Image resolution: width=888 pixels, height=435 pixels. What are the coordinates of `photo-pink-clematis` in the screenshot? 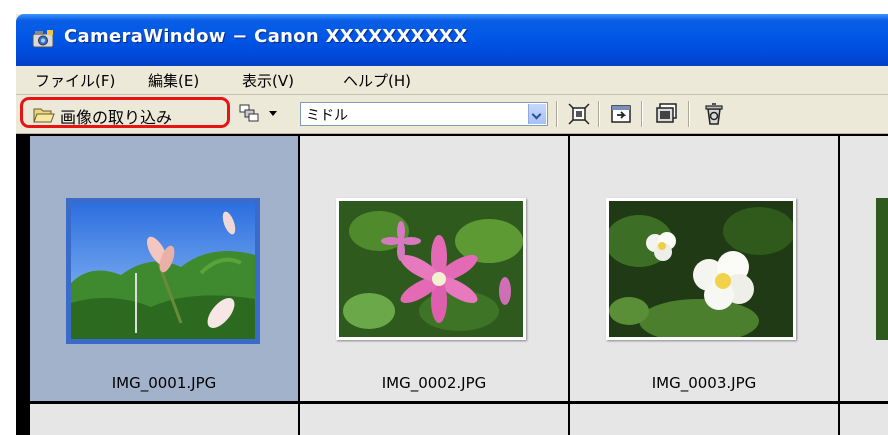 It's located at (431, 269).